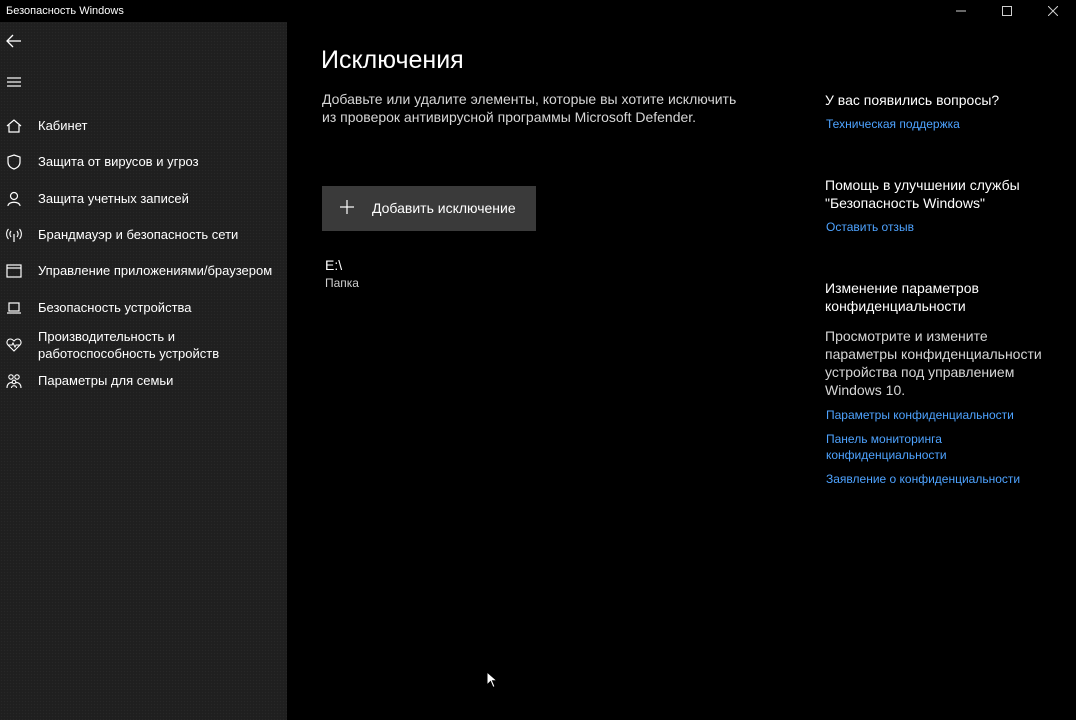  What do you see at coordinates (342, 273) in the screenshot?
I see `exclusion-list-item: E:\ Папка` at bounding box center [342, 273].